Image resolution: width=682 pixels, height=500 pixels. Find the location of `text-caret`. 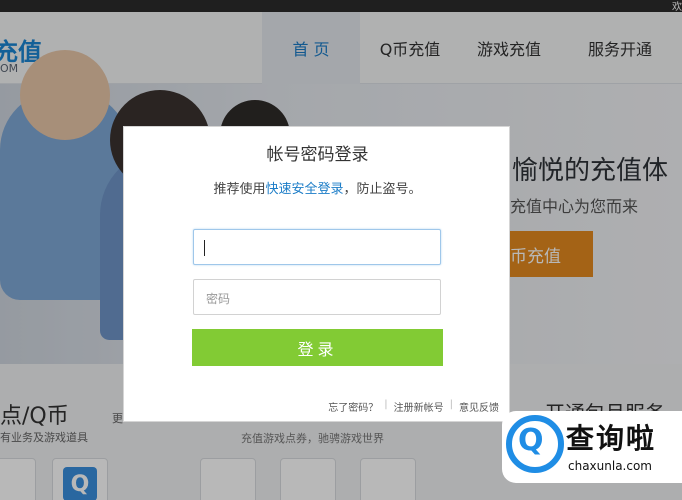

text-caret is located at coordinates (204, 248).